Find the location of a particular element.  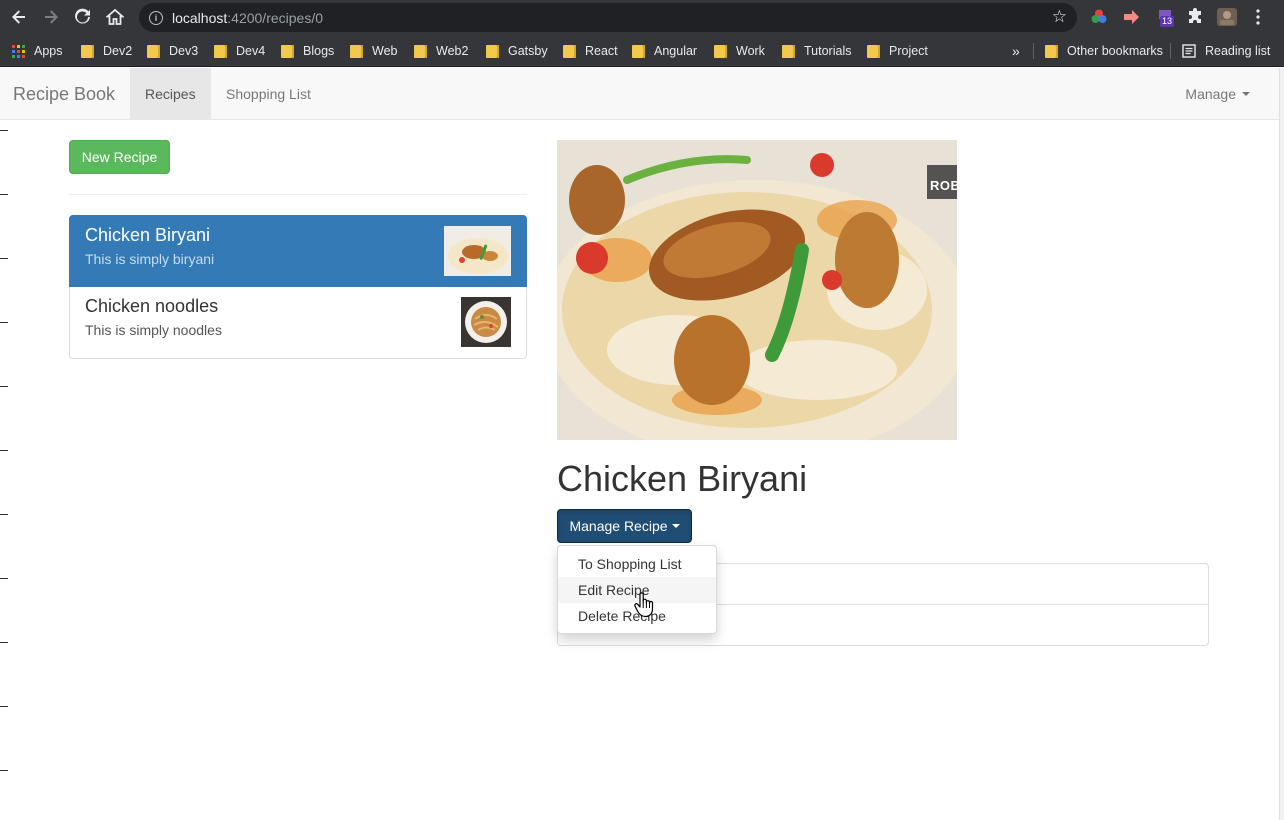

left-margin-ticks is located at coordinates (4, 444).